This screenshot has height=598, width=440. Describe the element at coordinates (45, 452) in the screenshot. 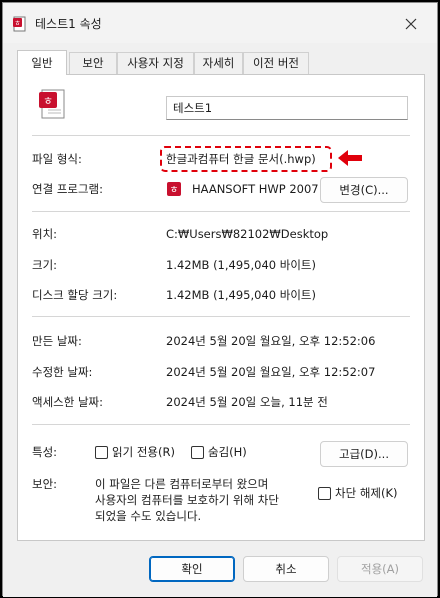

I see `attributes-label: 특성:` at that location.